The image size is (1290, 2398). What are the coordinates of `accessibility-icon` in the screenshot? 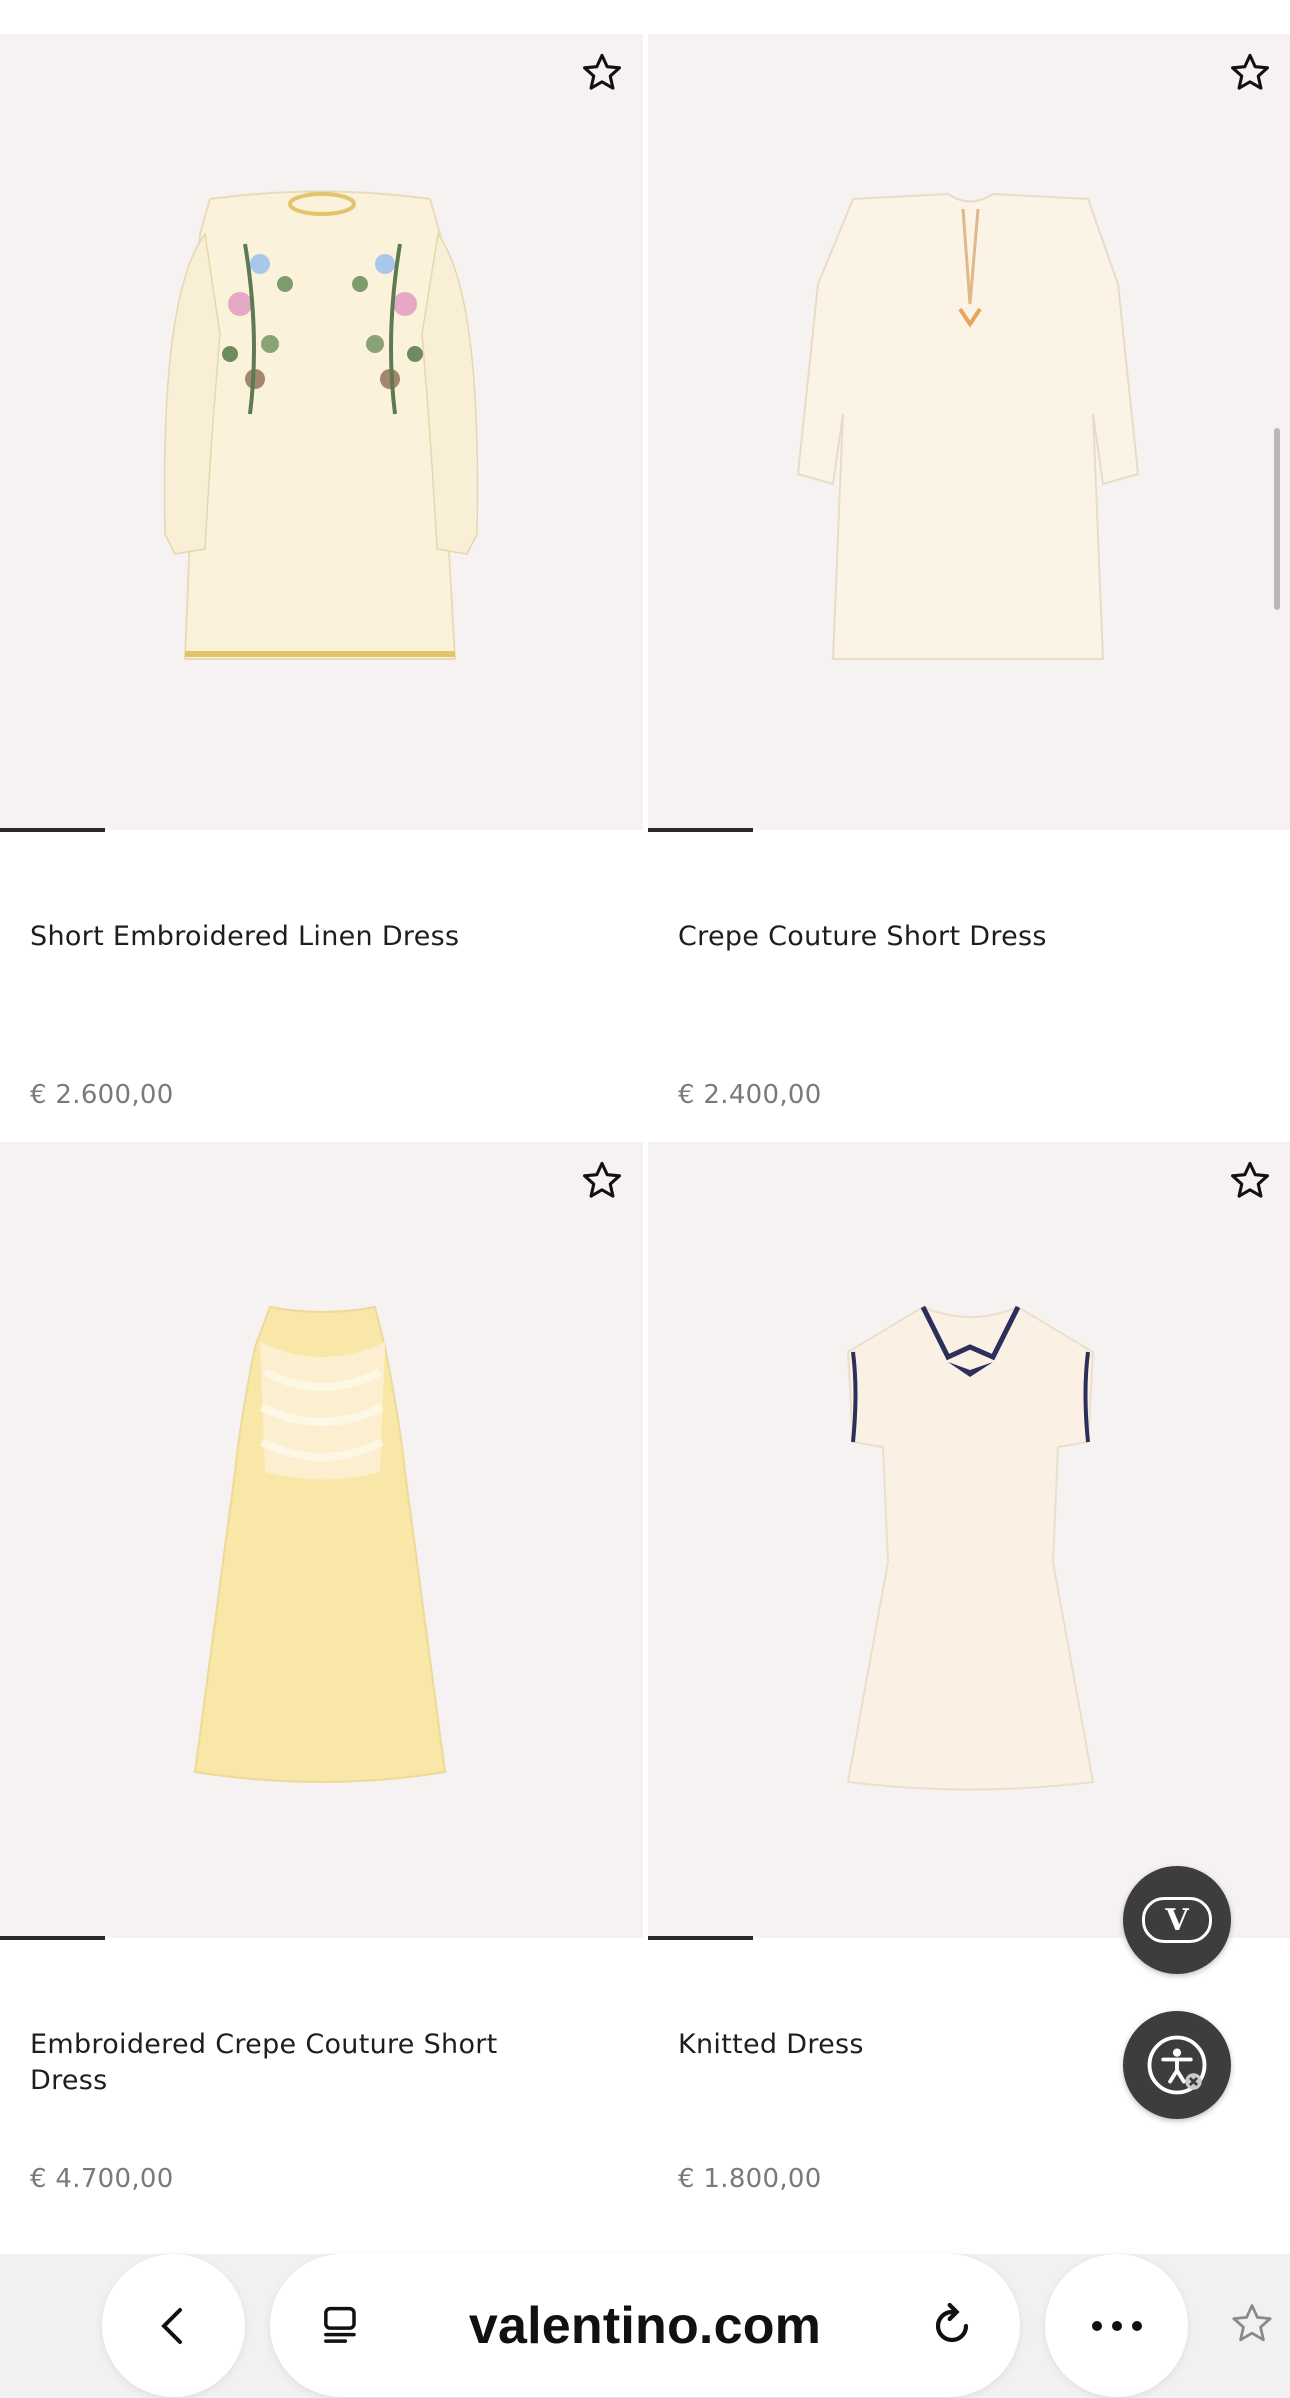 It's located at (1177, 2065).